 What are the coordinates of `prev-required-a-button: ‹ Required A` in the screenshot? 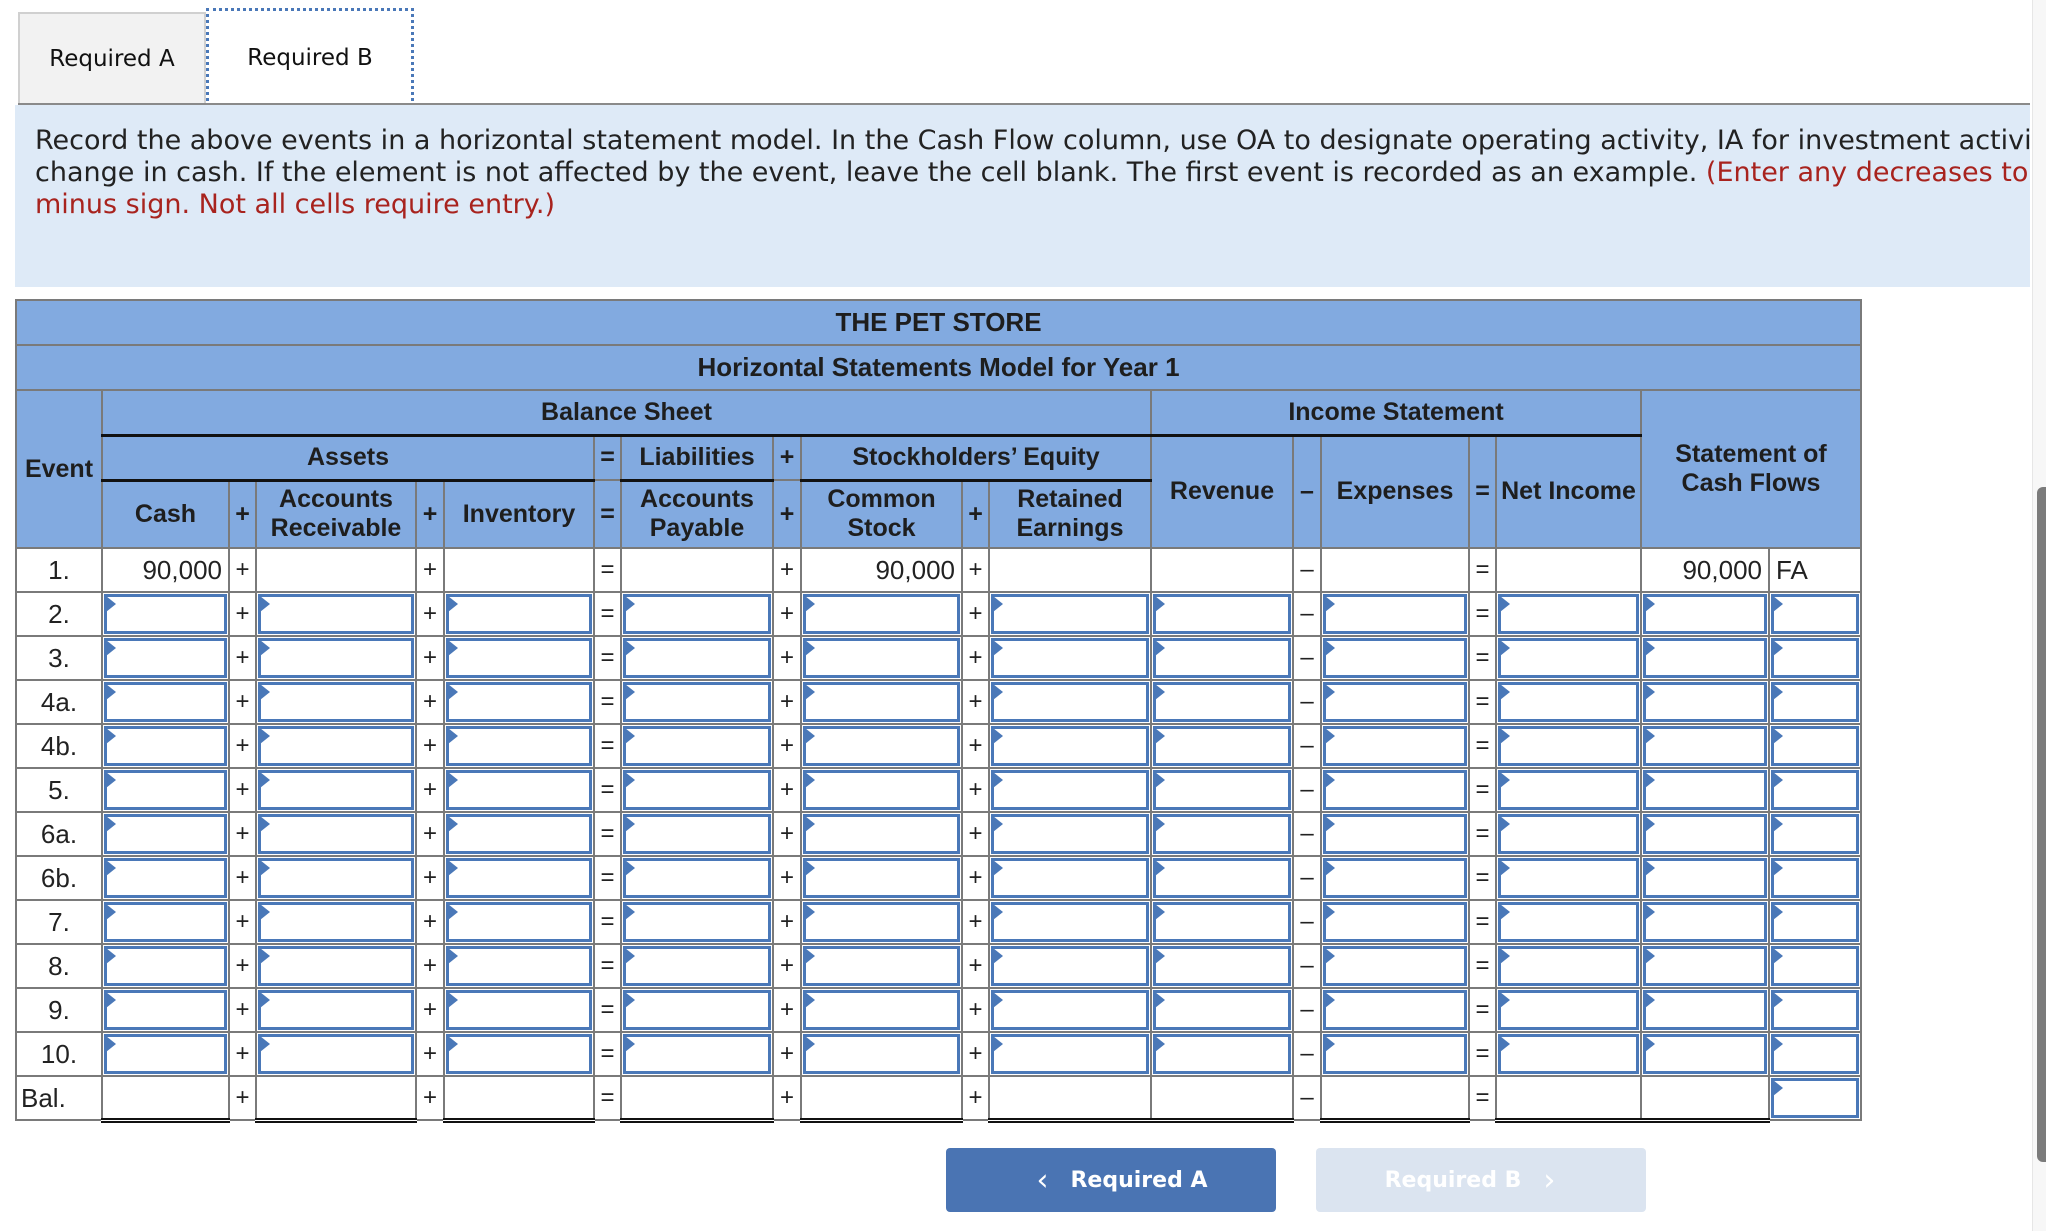 It's located at (1111, 1180).